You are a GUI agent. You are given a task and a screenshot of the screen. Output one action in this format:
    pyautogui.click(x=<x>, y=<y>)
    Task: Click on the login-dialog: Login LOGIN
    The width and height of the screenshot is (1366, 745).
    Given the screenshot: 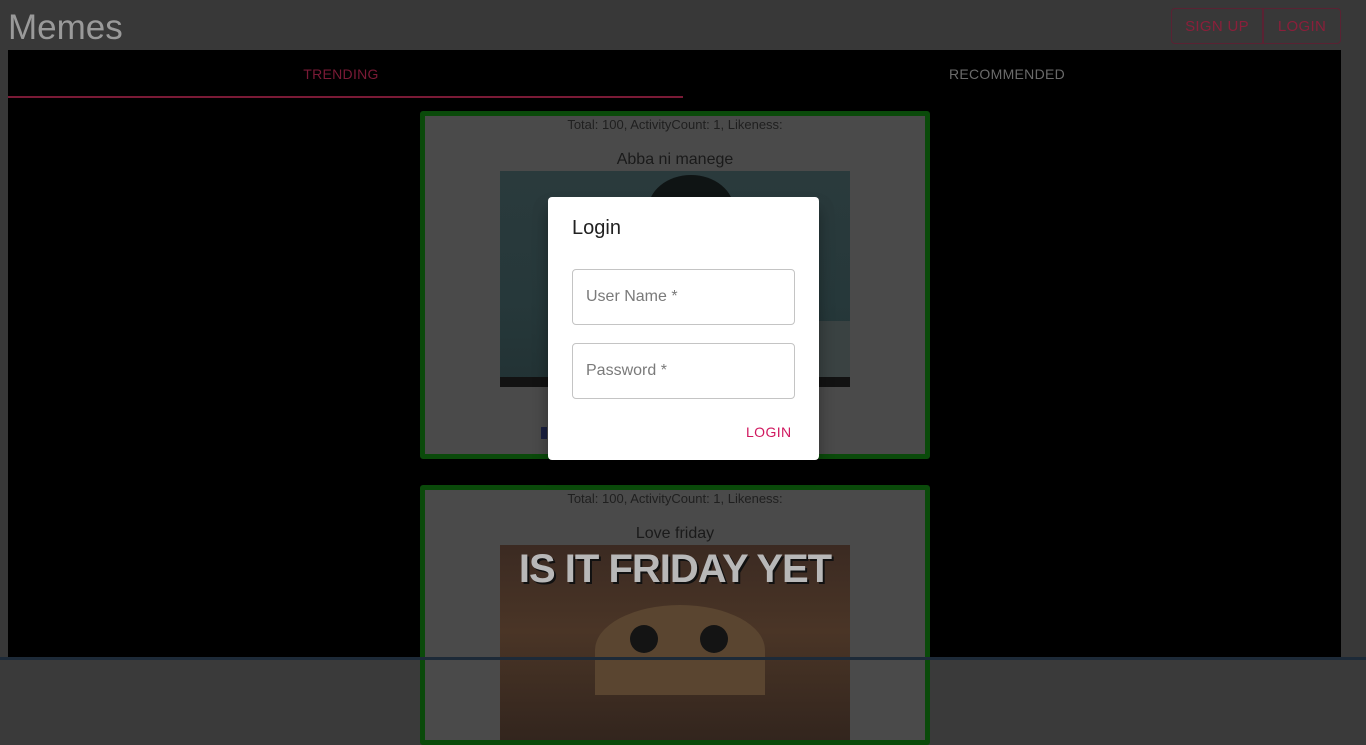 What is the action you would take?
    pyautogui.click(x=683, y=328)
    